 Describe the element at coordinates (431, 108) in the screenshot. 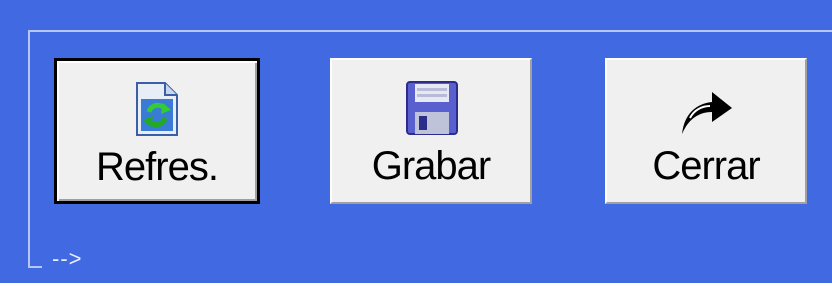

I see `floppy-disk-icon` at that location.